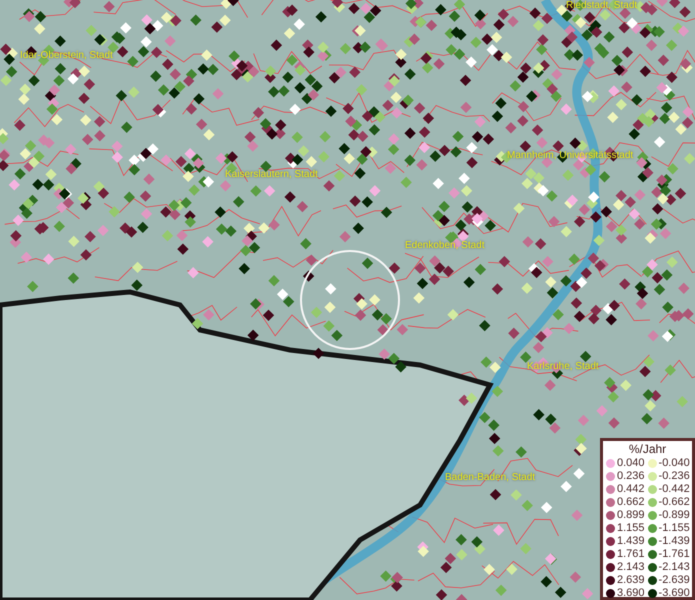  What do you see at coordinates (674, 567) in the screenshot?
I see `legend-label: -2.143` at bounding box center [674, 567].